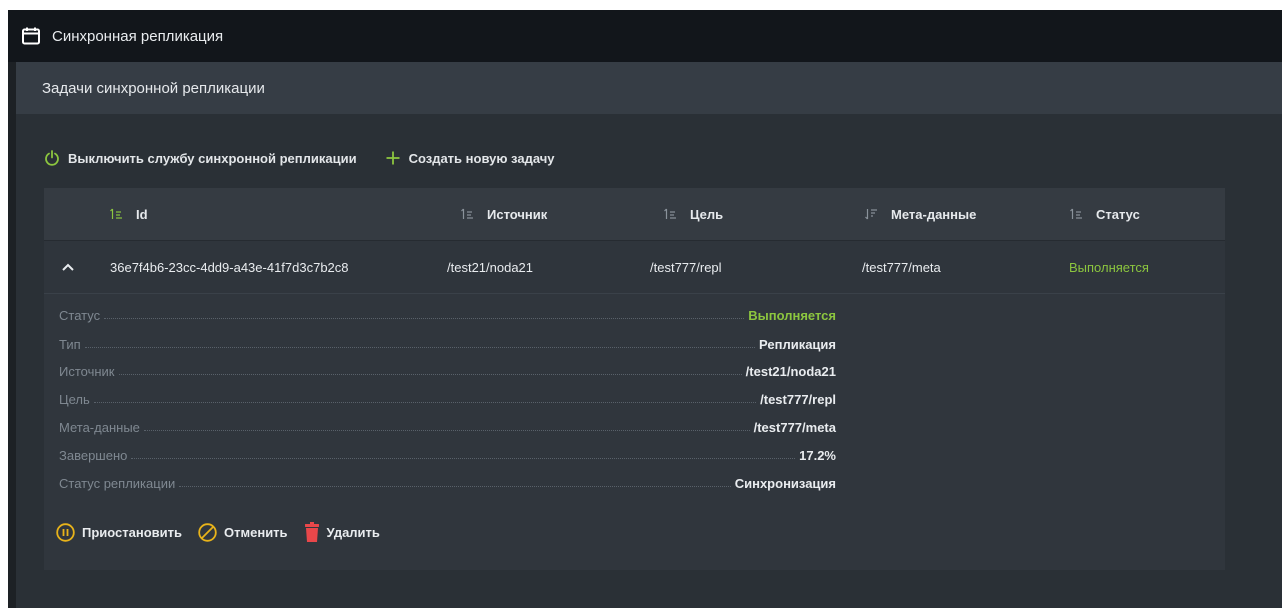 This screenshot has height=608, width=1282. I want to click on chevron-up-icon, so click(68, 267).